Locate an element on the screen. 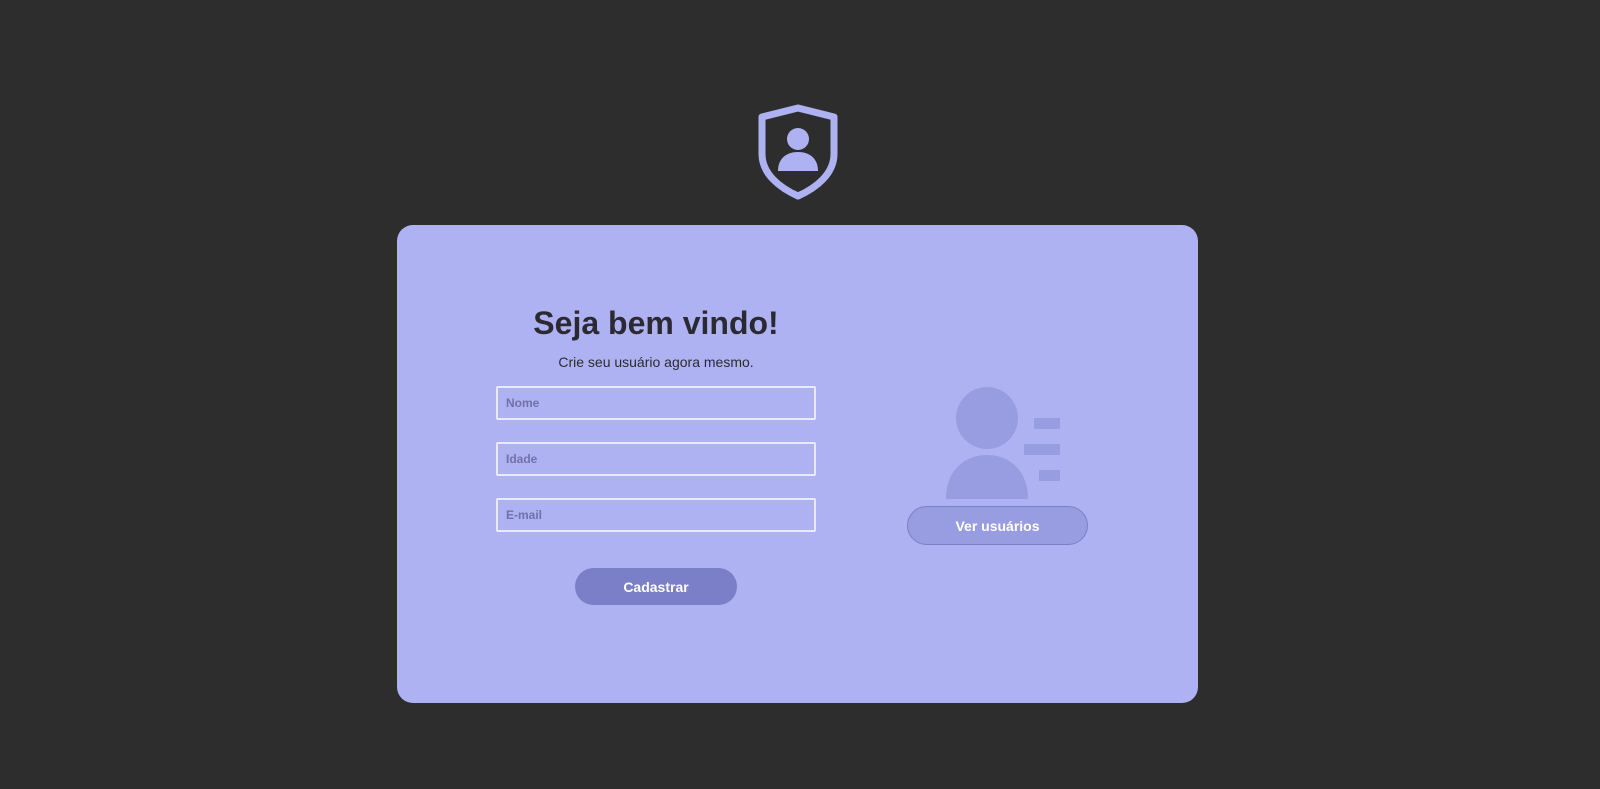  age-input is located at coordinates (656, 459).